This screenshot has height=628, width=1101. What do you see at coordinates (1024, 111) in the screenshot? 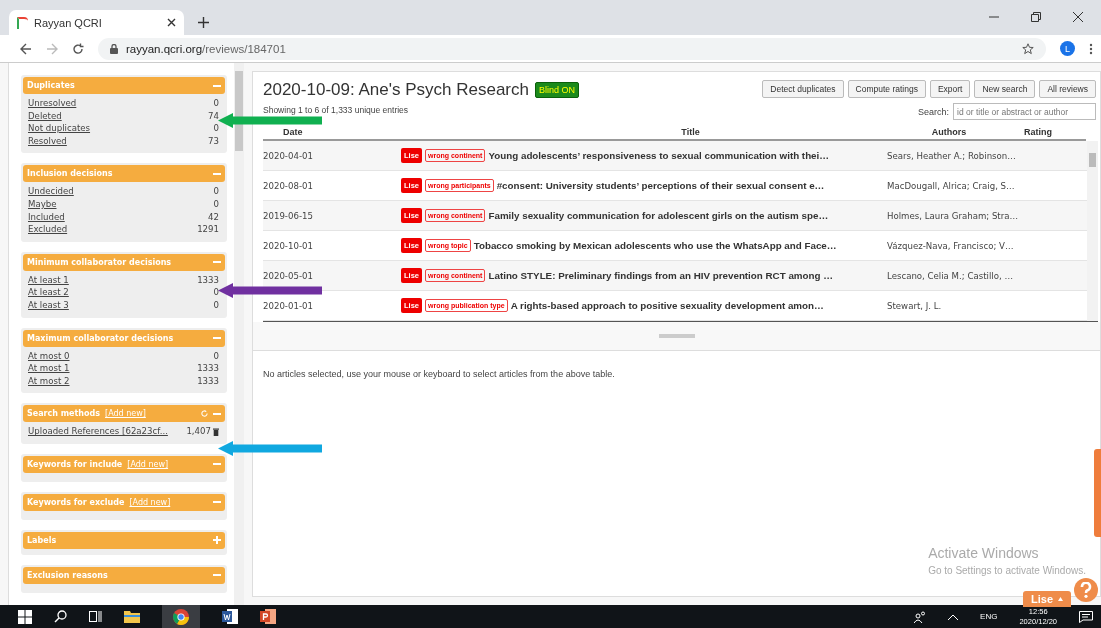
I see `search-field: id or title or abstract or author` at bounding box center [1024, 111].